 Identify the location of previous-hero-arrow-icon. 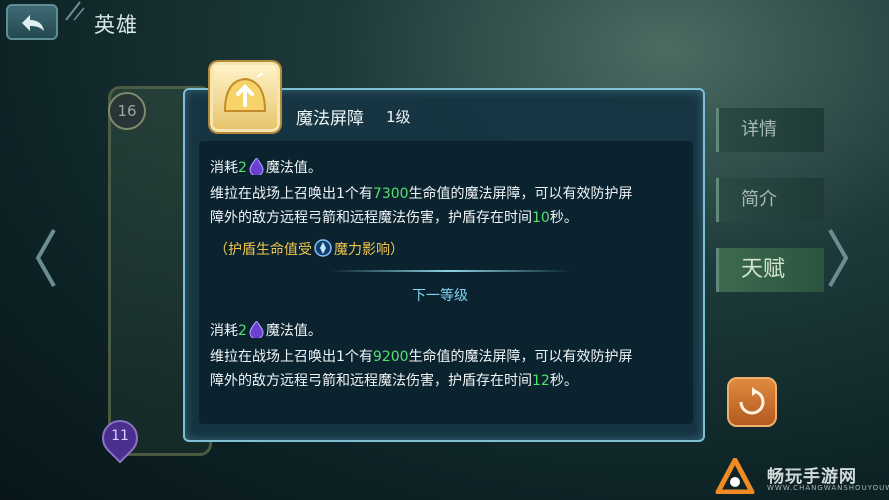
(46, 258).